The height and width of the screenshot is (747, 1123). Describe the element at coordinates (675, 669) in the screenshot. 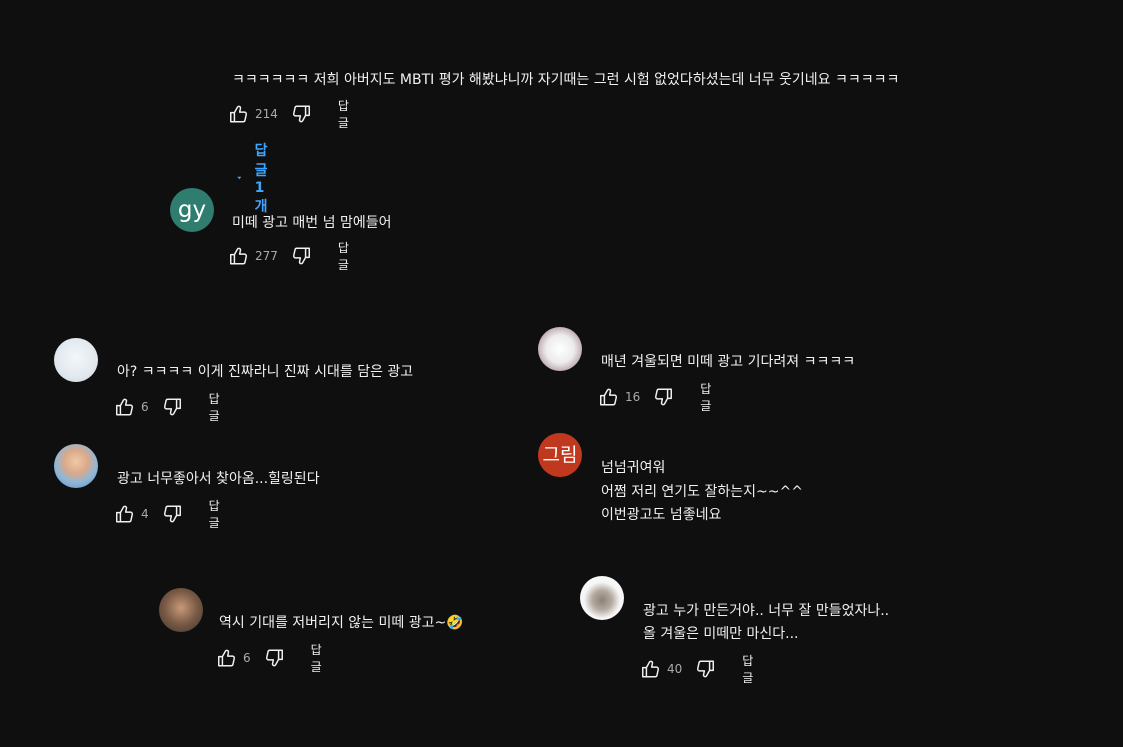

I see `like-count: 40` at that location.